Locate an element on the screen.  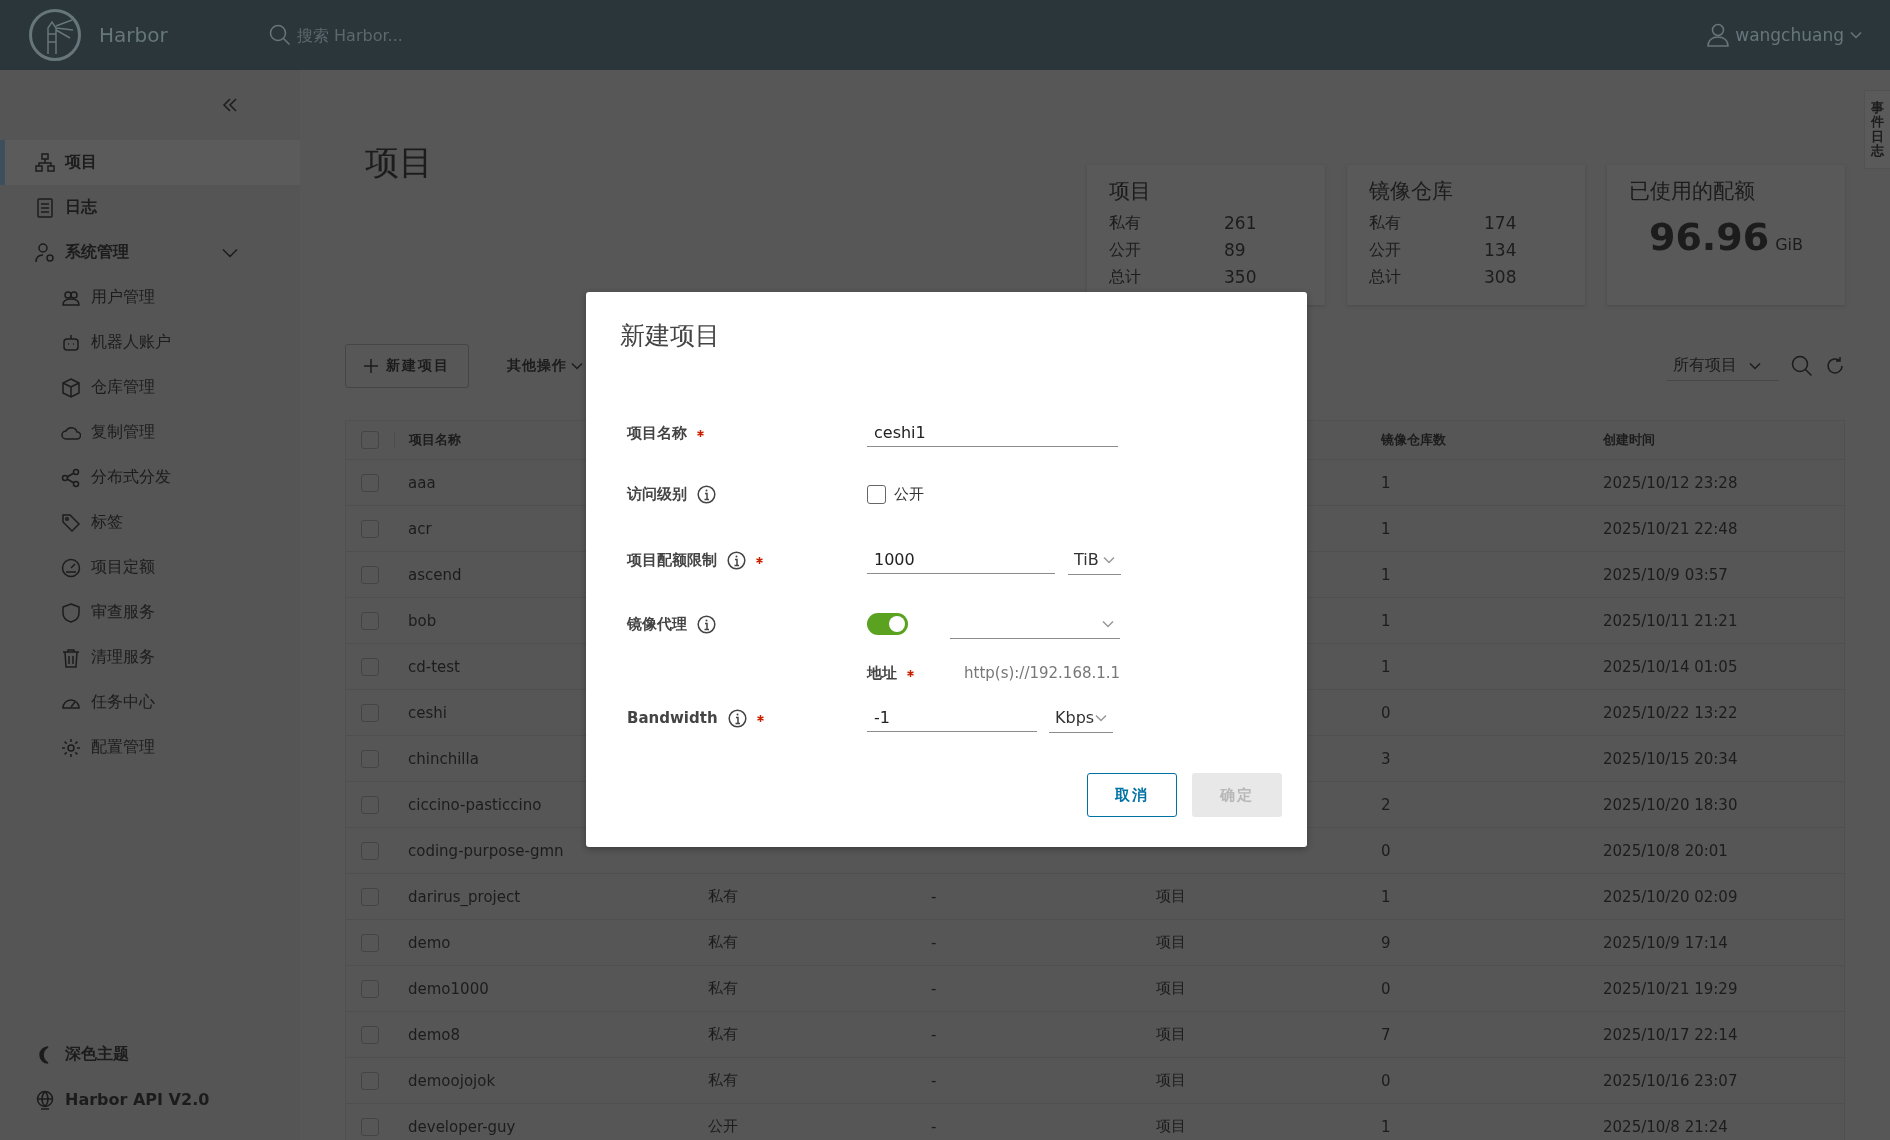
sidebar-item: 用户管理 is located at coordinates (150, 297).